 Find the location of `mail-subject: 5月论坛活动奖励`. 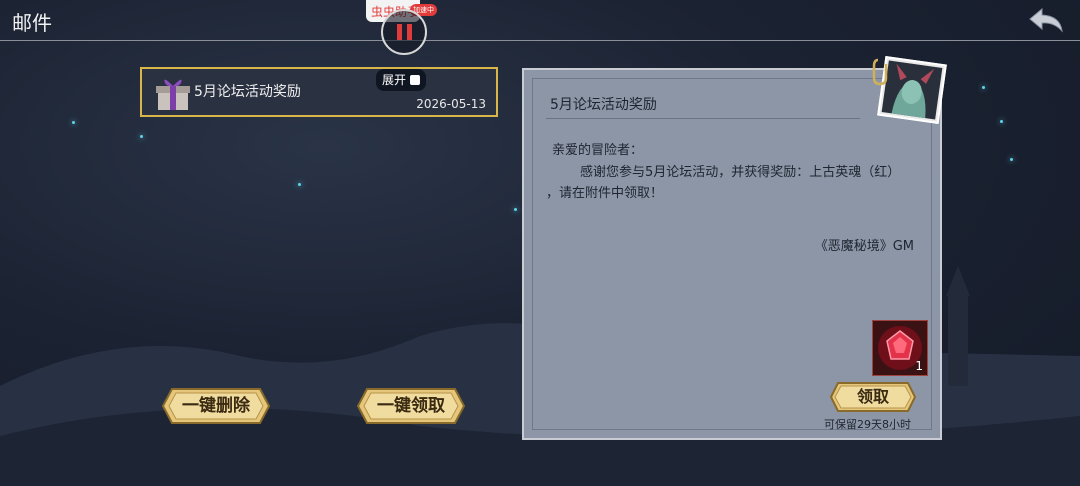

mail-subject: 5月论坛活动奖励 is located at coordinates (247, 92).